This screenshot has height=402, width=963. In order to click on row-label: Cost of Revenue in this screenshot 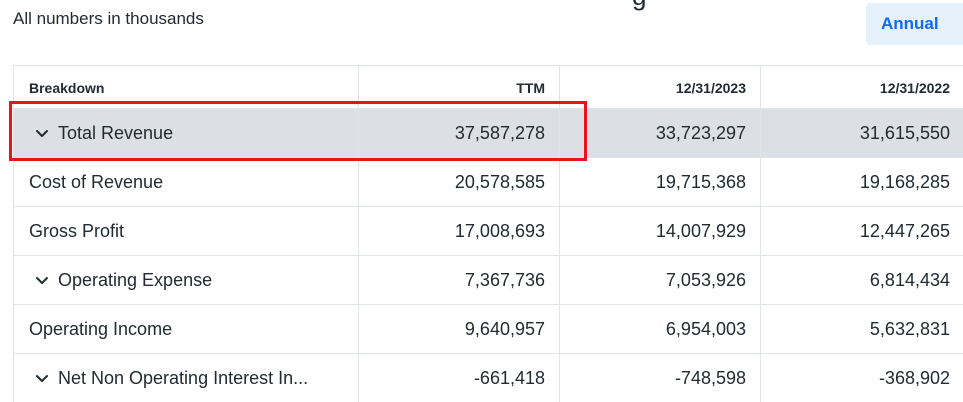, I will do `click(96, 181)`.